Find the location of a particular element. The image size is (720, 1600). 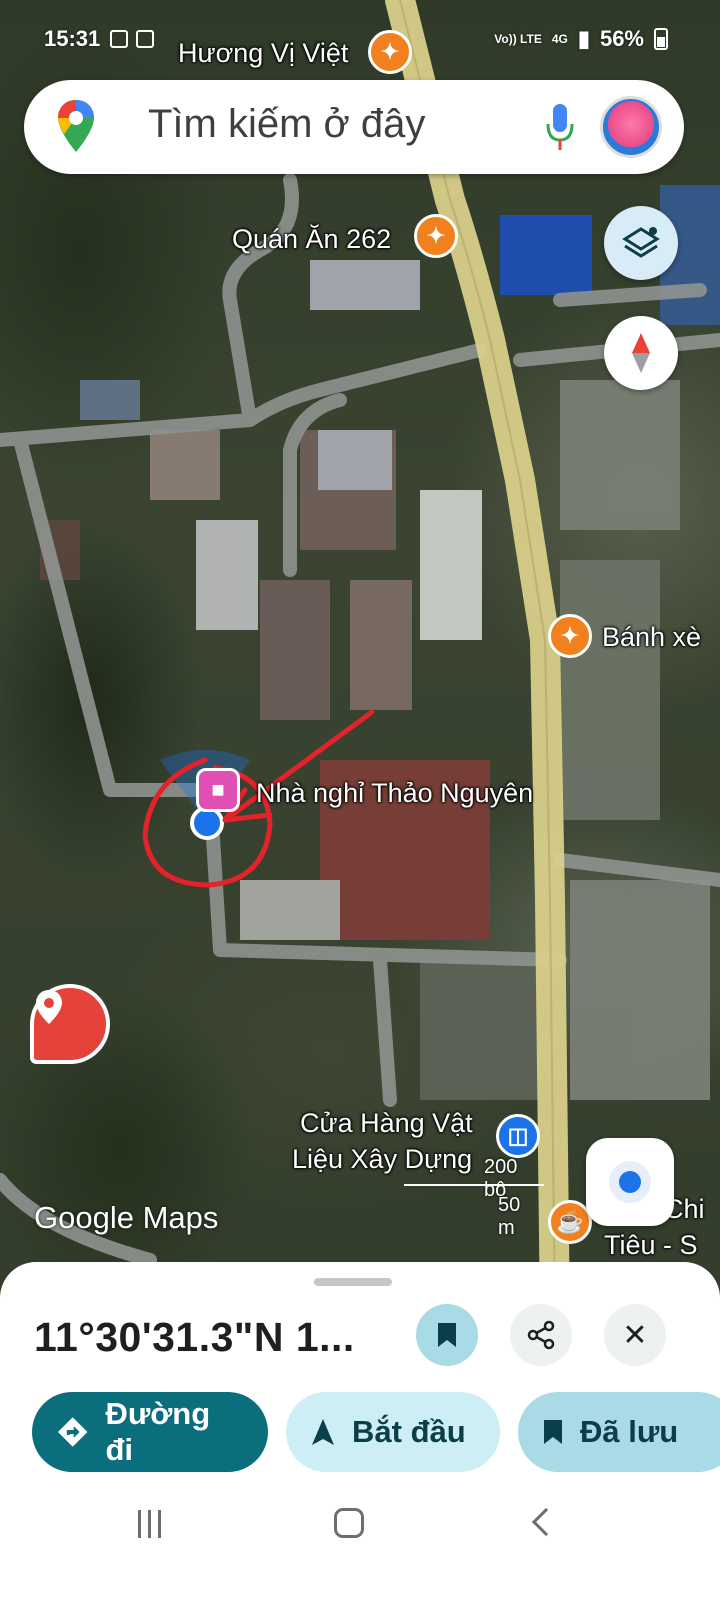

layers-button is located at coordinates (641, 243).